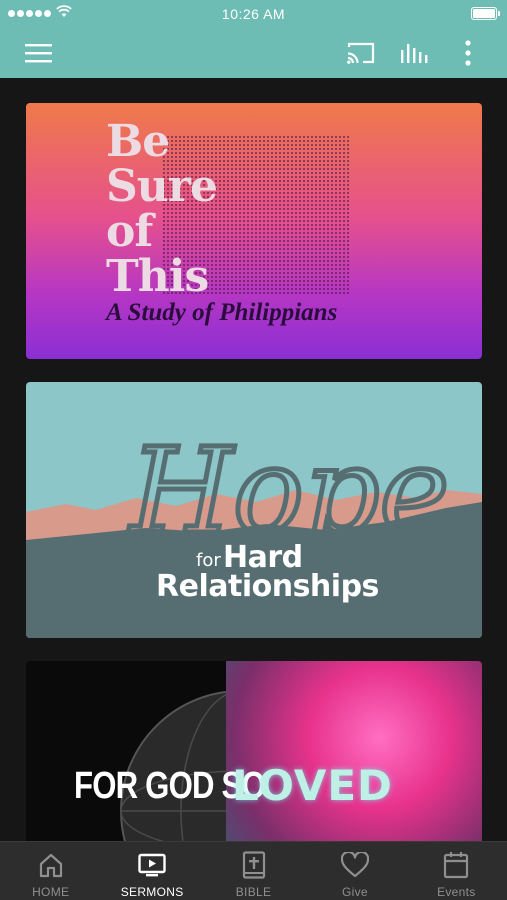  What do you see at coordinates (51, 865) in the screenshot?
I see `home-icon` at bounding box center [51, 865].